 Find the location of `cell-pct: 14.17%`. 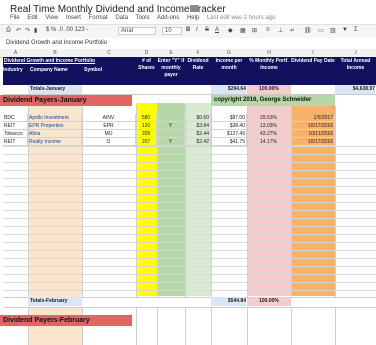

cell-pct: 14.17% is located at coordinates (269, 142).